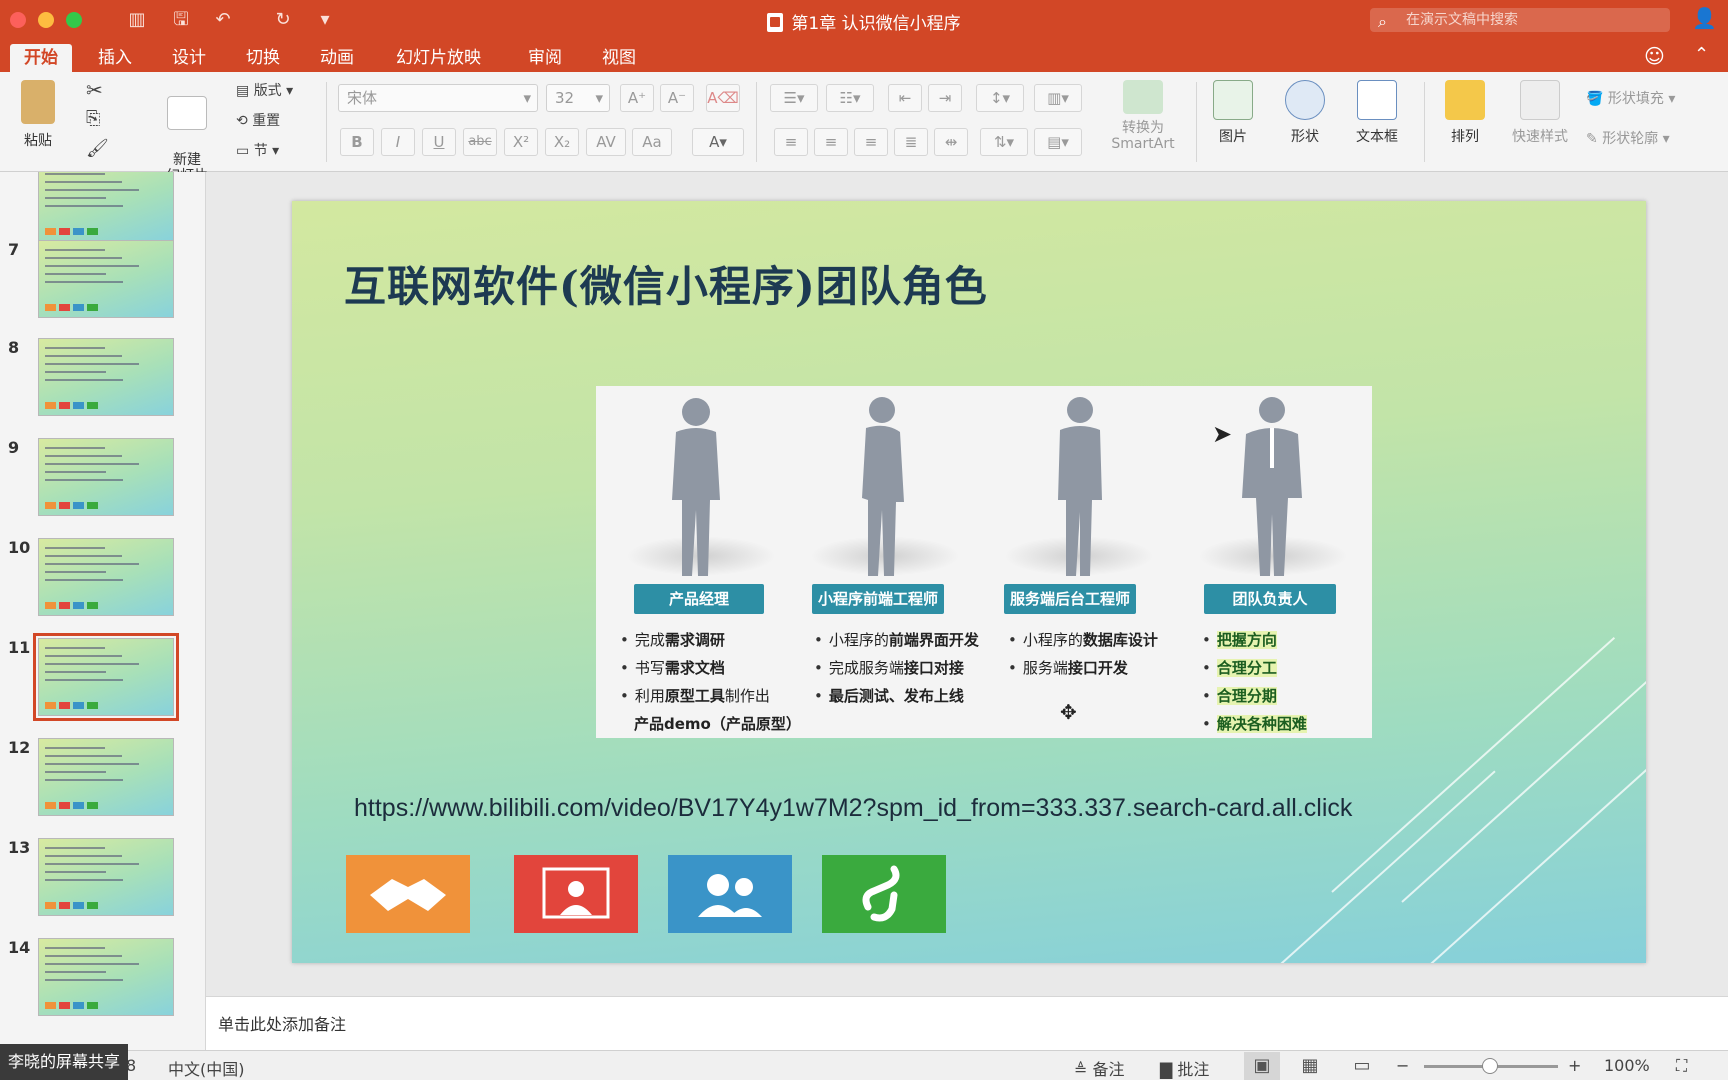  What do you see at coordinates (677, 98) in the screenshot?
I see `decrease-font-icon: A⁻` at bounding box center [677, 98].